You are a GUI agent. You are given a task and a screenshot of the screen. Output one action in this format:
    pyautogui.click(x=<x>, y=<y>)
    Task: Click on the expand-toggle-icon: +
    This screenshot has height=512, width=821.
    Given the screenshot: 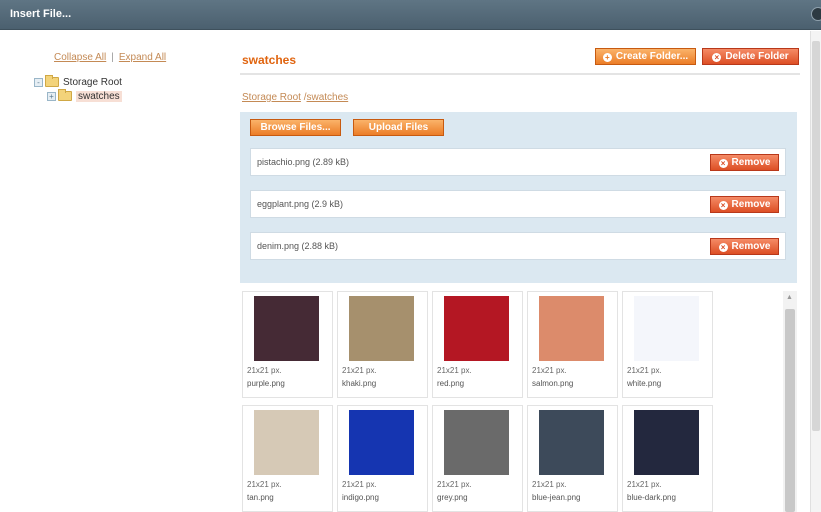 What is the action you would take?
    pyautogui.click(x=51, y=96)
    